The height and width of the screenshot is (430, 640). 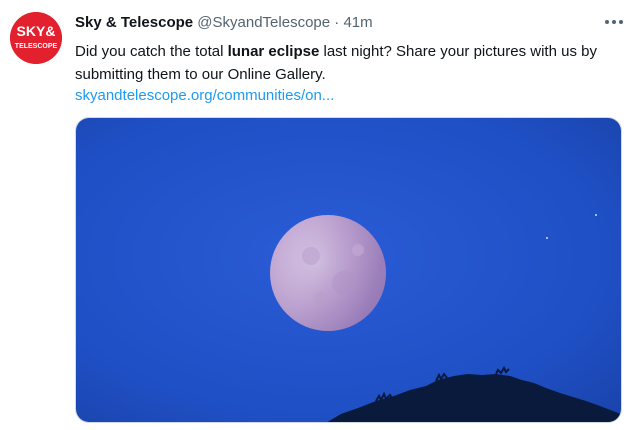 What do you see at coordinates (36, 46) in the screenshot?
I see `logo-line2: TELESCOPE` at bounding box center [36, 46].